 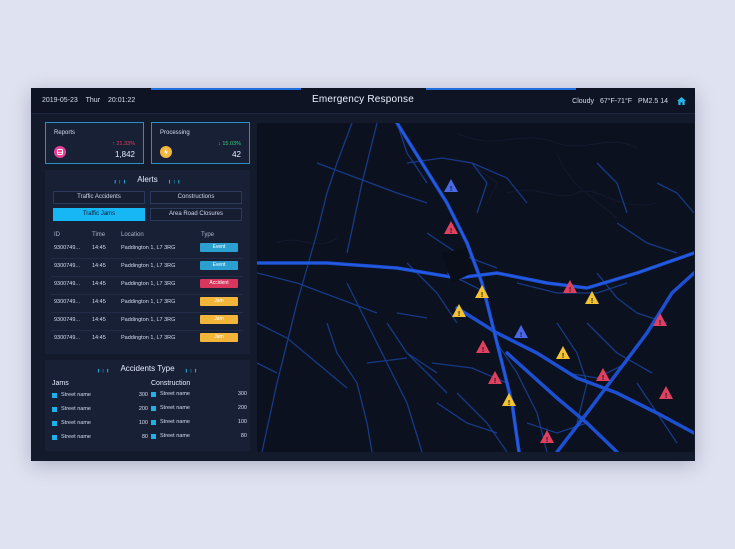 What do you see at coordinates (583, 101) in the screenshot?
I see `weather-text: Cloudy` at bounding box center [583, 101].